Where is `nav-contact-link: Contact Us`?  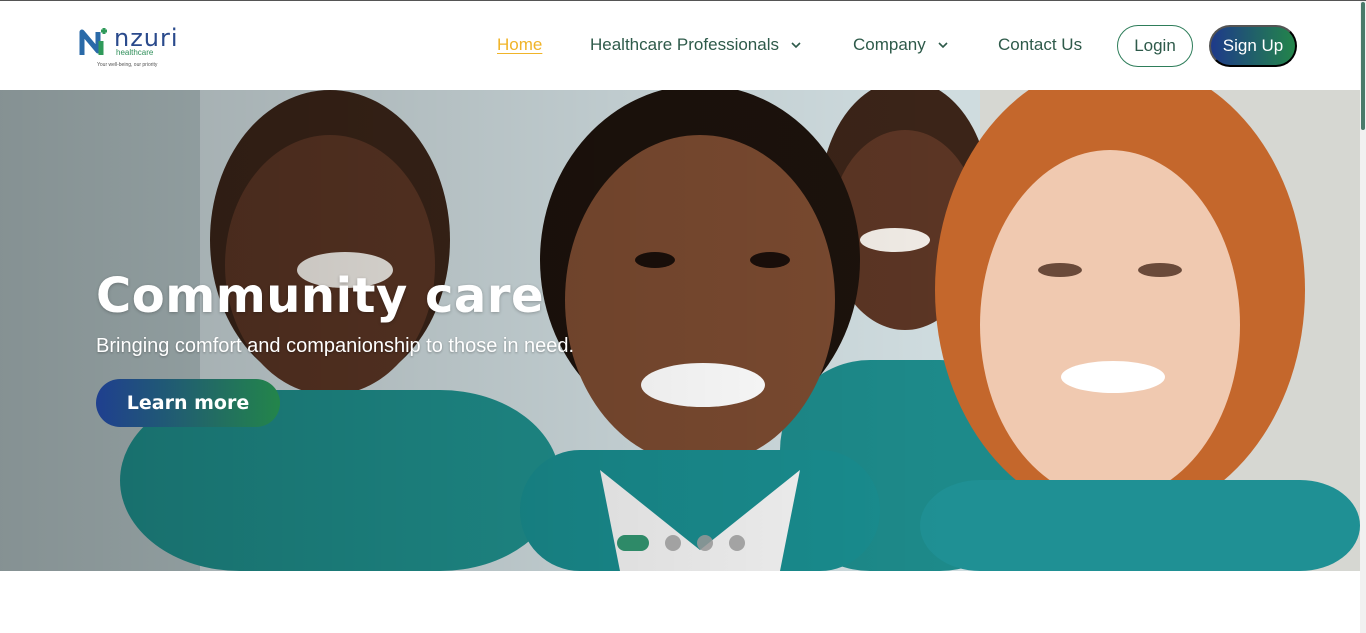
nav-contact-link: Contact Us is located at coordinates (1040, 45).